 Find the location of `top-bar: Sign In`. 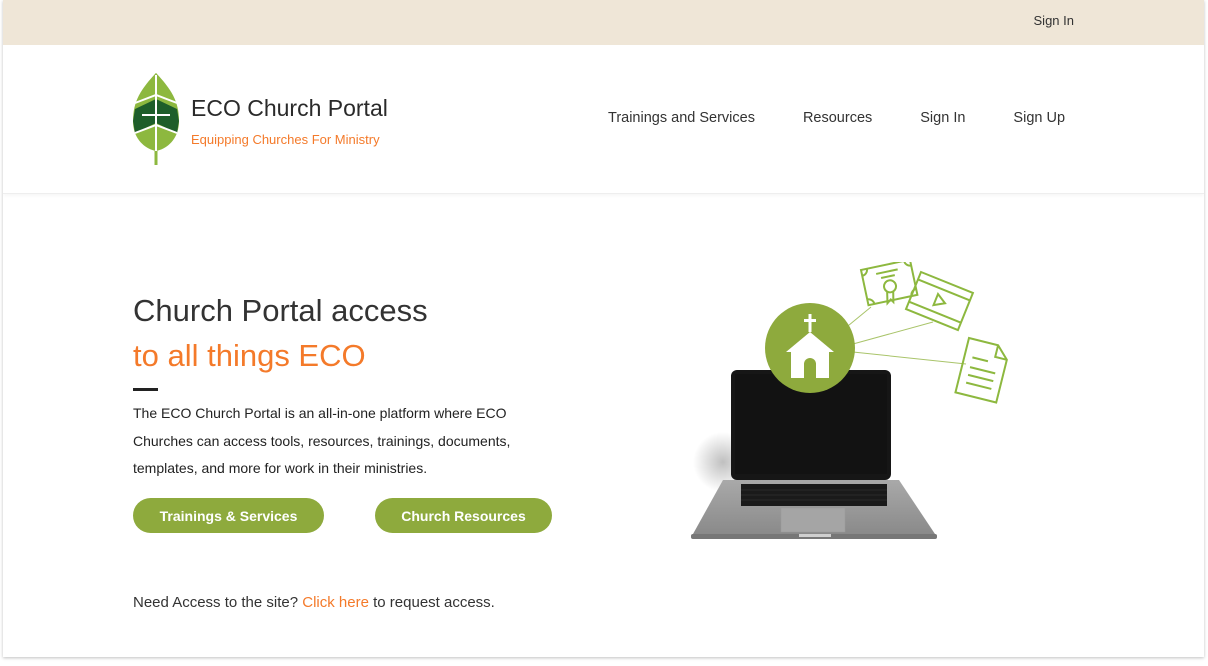

top-bar: Sign In is located at coordinates (603, 22).